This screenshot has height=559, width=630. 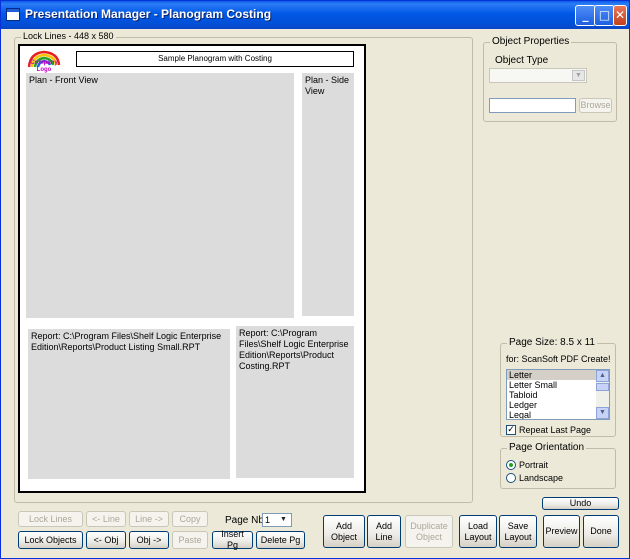 I want to click on maximize-button: □, so click(x=604, y=15).